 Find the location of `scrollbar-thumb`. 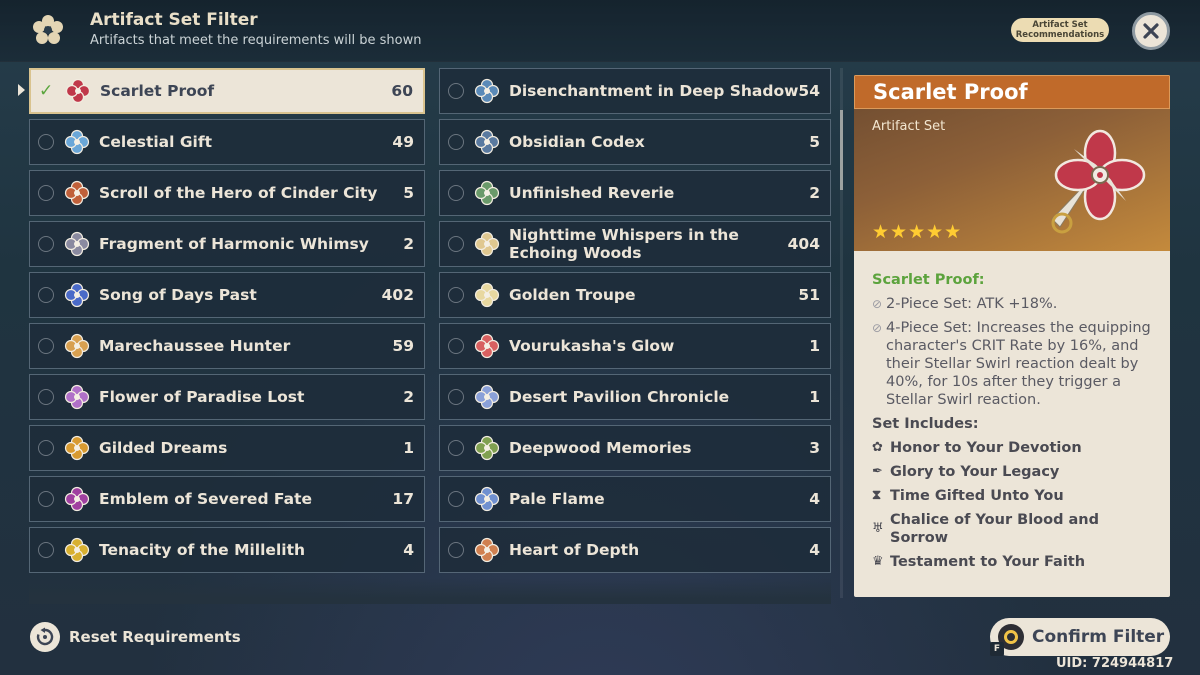

scrollbar-thumb is located at coordinates (841, 150).